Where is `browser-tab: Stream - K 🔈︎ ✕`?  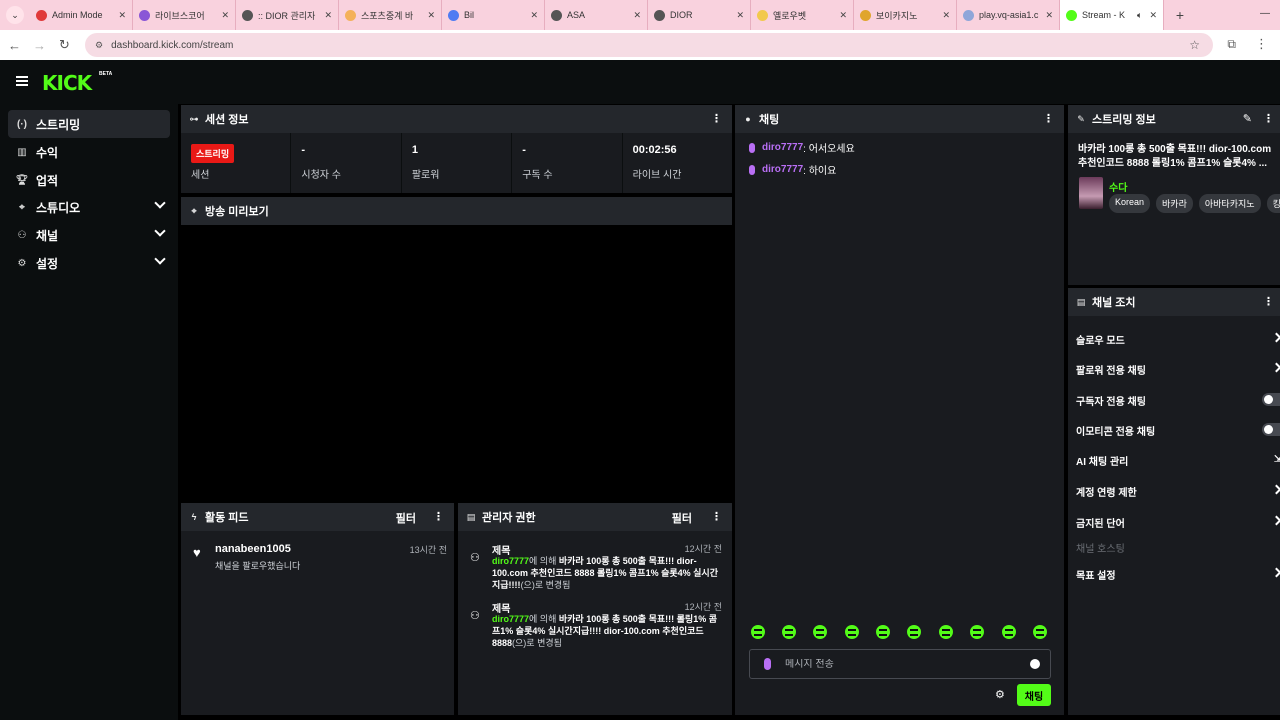
browser-tab: Stream - K 🔈︎ ✕ is located at coordinates (1112, 15).